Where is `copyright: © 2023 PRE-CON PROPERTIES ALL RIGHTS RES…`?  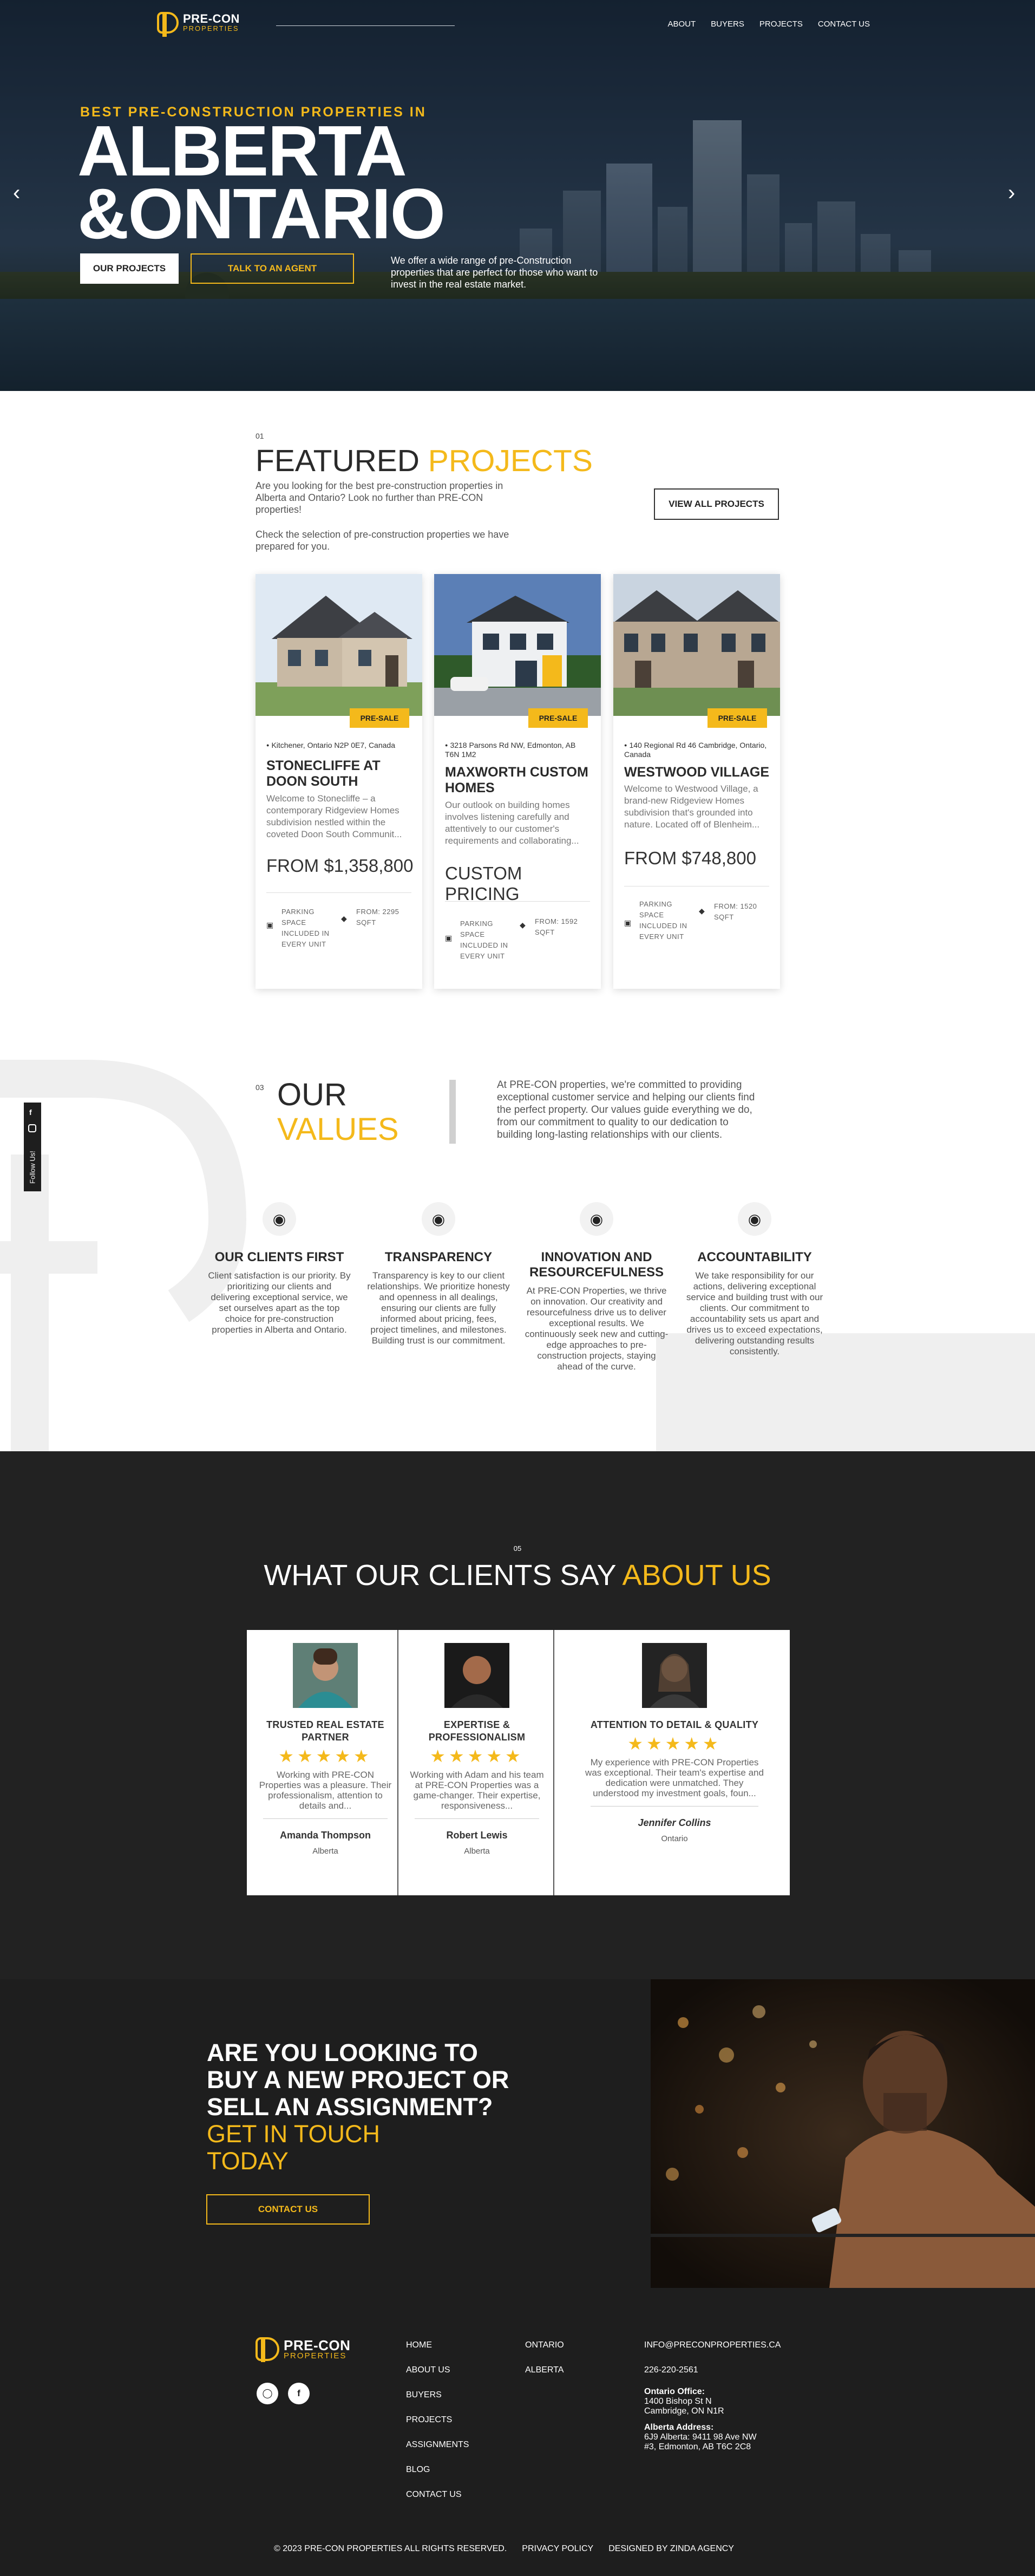
copyright: © 2023 PRE-CON PROPERTIES ALL RIGHTS RES… is located at coordinates (390, 2548).